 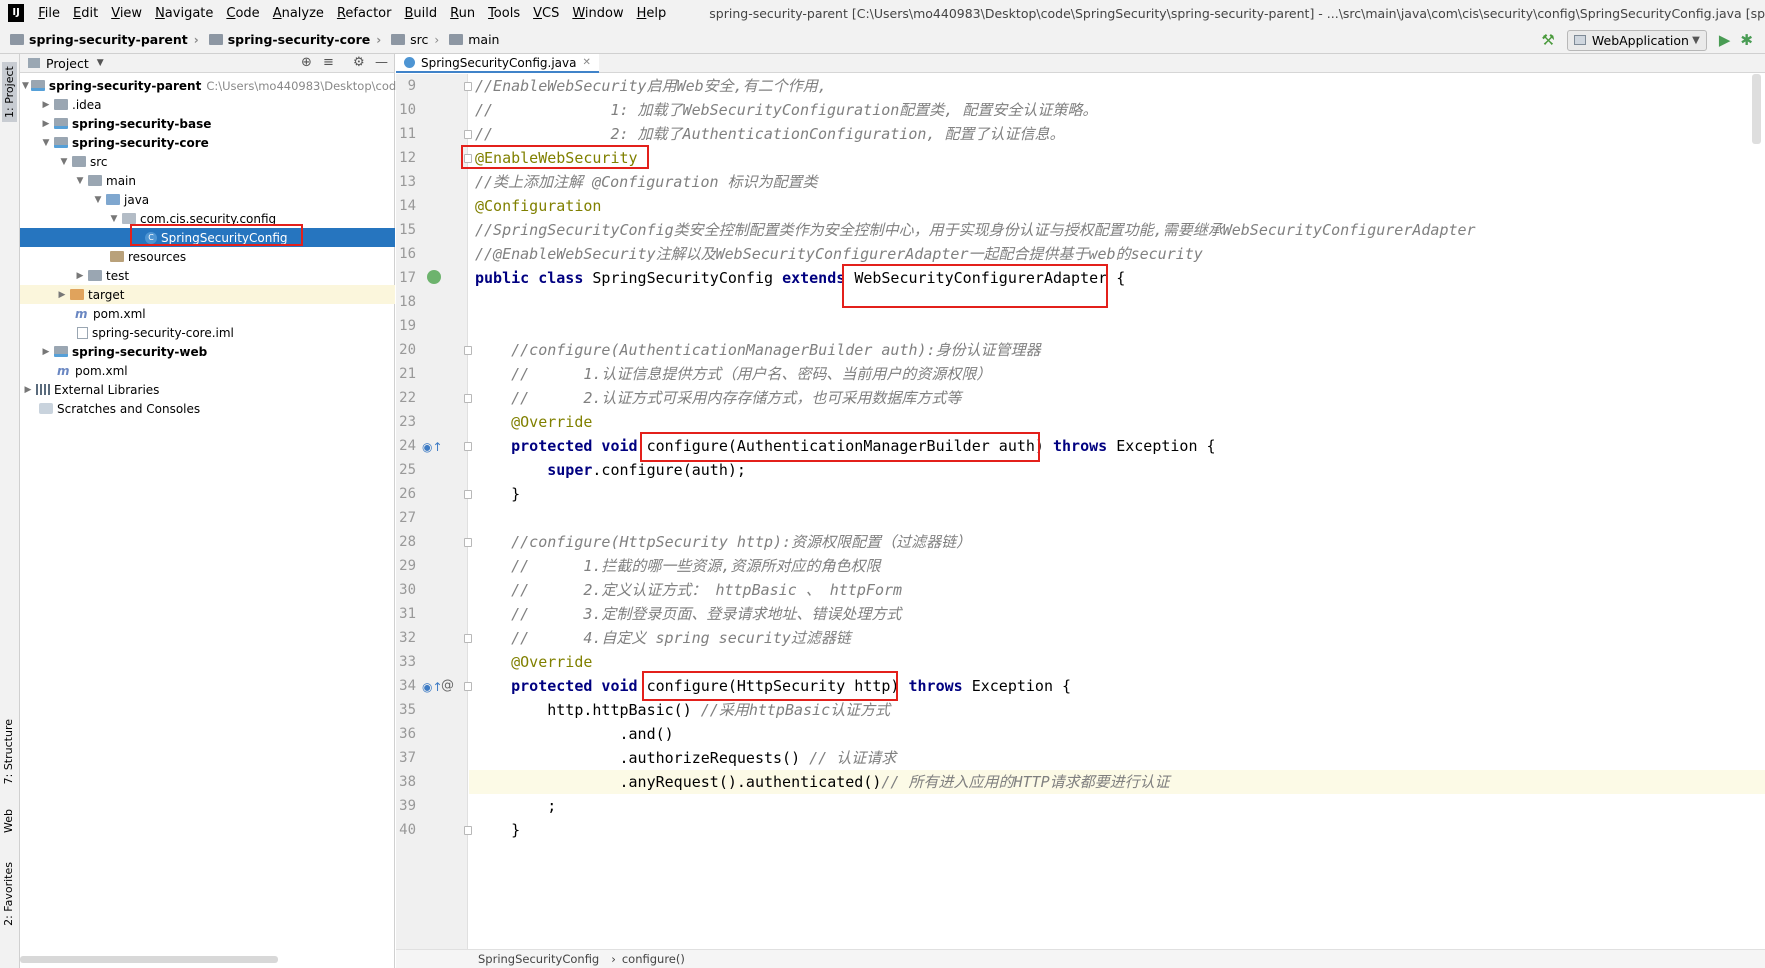 I want to click on module-file-icon, so click(x=82, y=332).